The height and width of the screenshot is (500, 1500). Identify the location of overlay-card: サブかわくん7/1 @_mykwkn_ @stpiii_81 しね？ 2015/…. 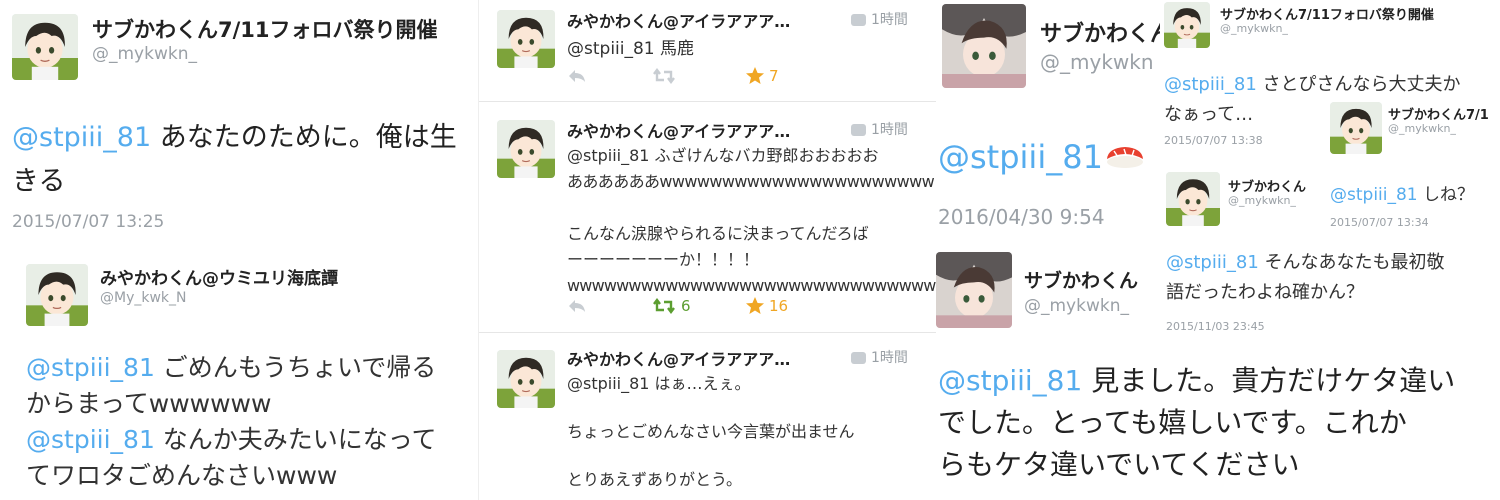
(1412, 168).